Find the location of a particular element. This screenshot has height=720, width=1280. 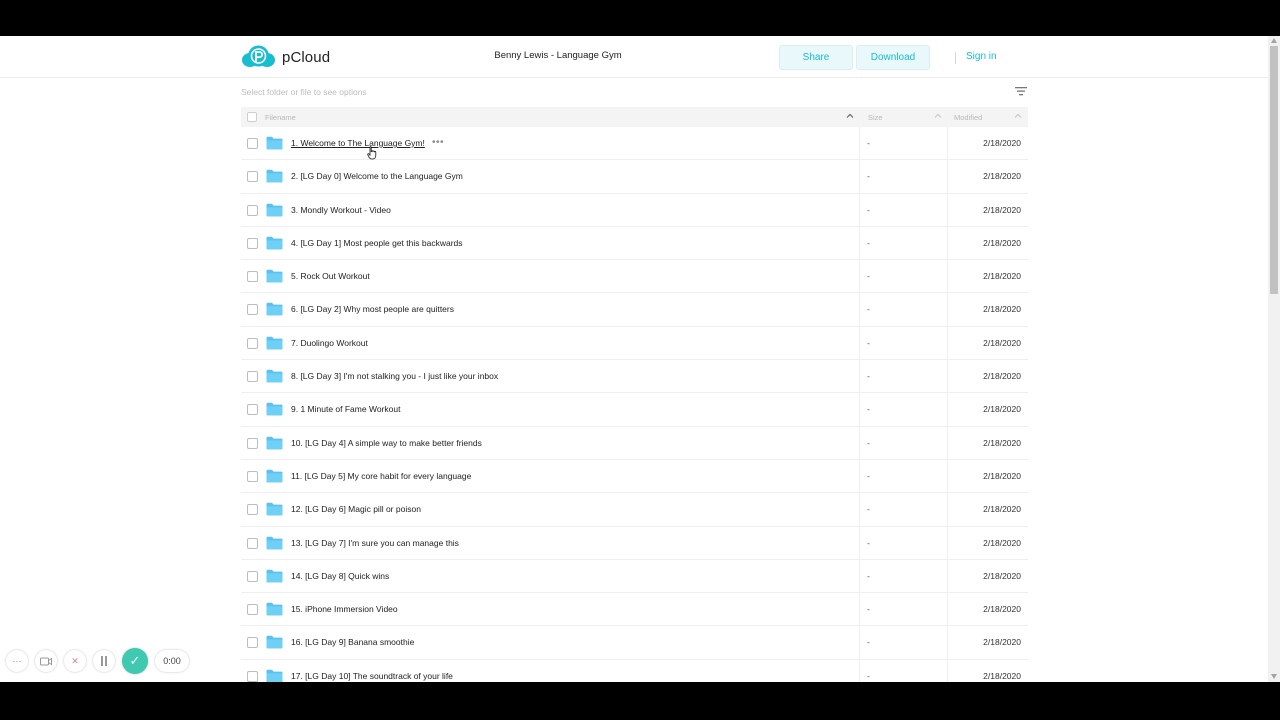

file-name-link: 1. Welcome to The Language Gym! is located at coordinates (358, 143).